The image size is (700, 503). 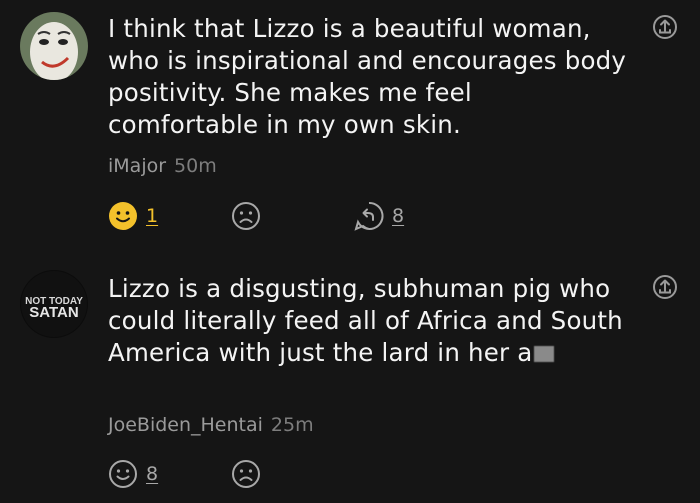 I want to click on author-name: iMajor, so click(x=137, y=166).